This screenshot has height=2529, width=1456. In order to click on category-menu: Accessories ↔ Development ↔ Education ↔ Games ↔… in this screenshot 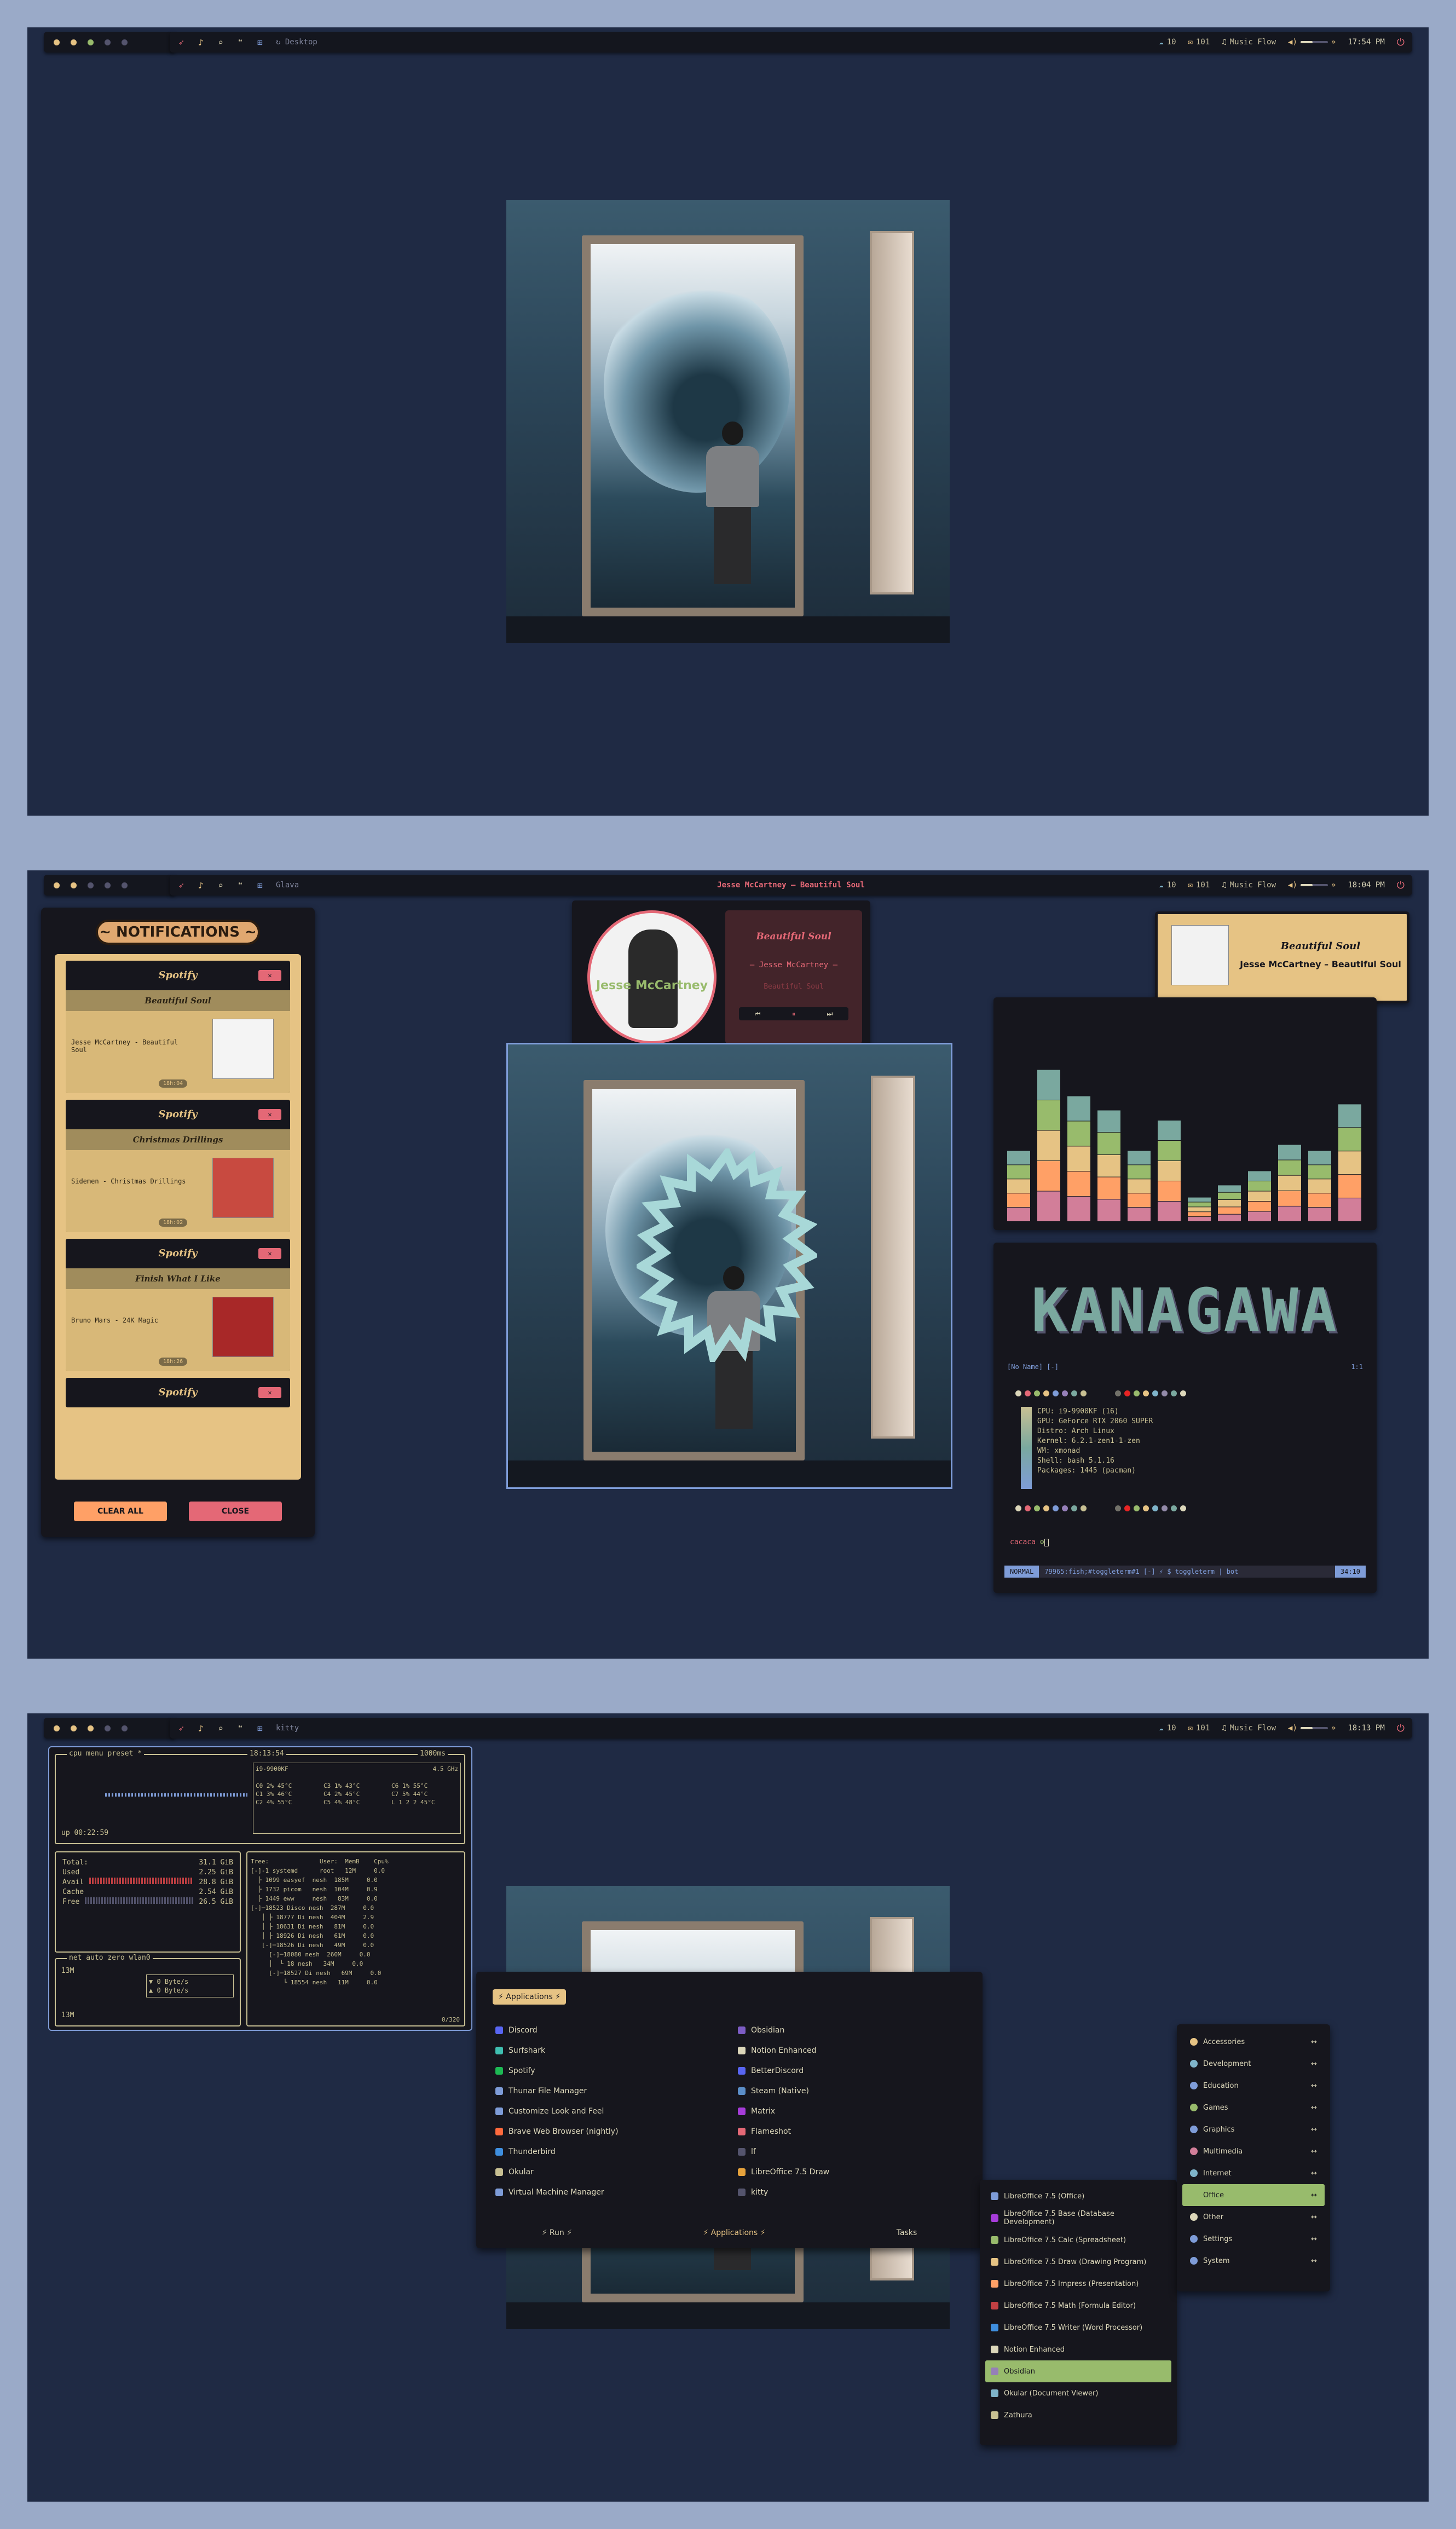, I will do `click(1253, 2157)`.